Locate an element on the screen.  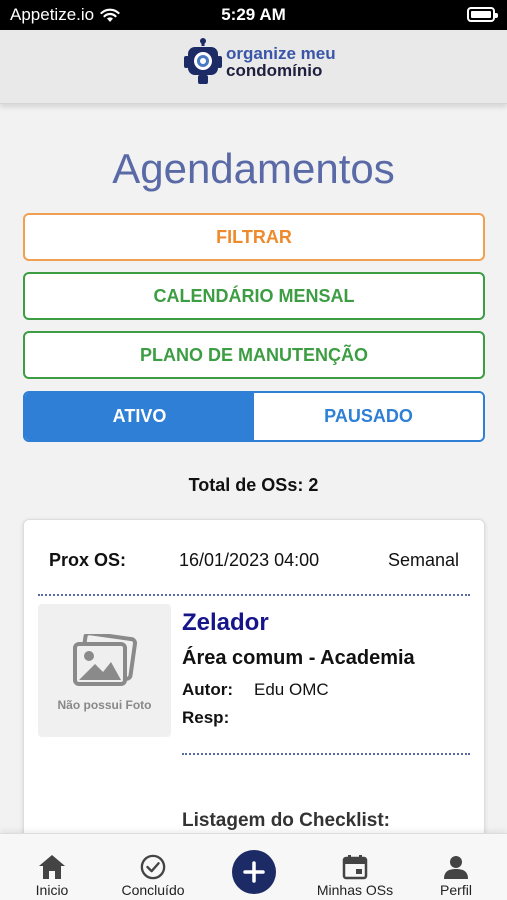
home-icon is located at coordinates (52, 867).